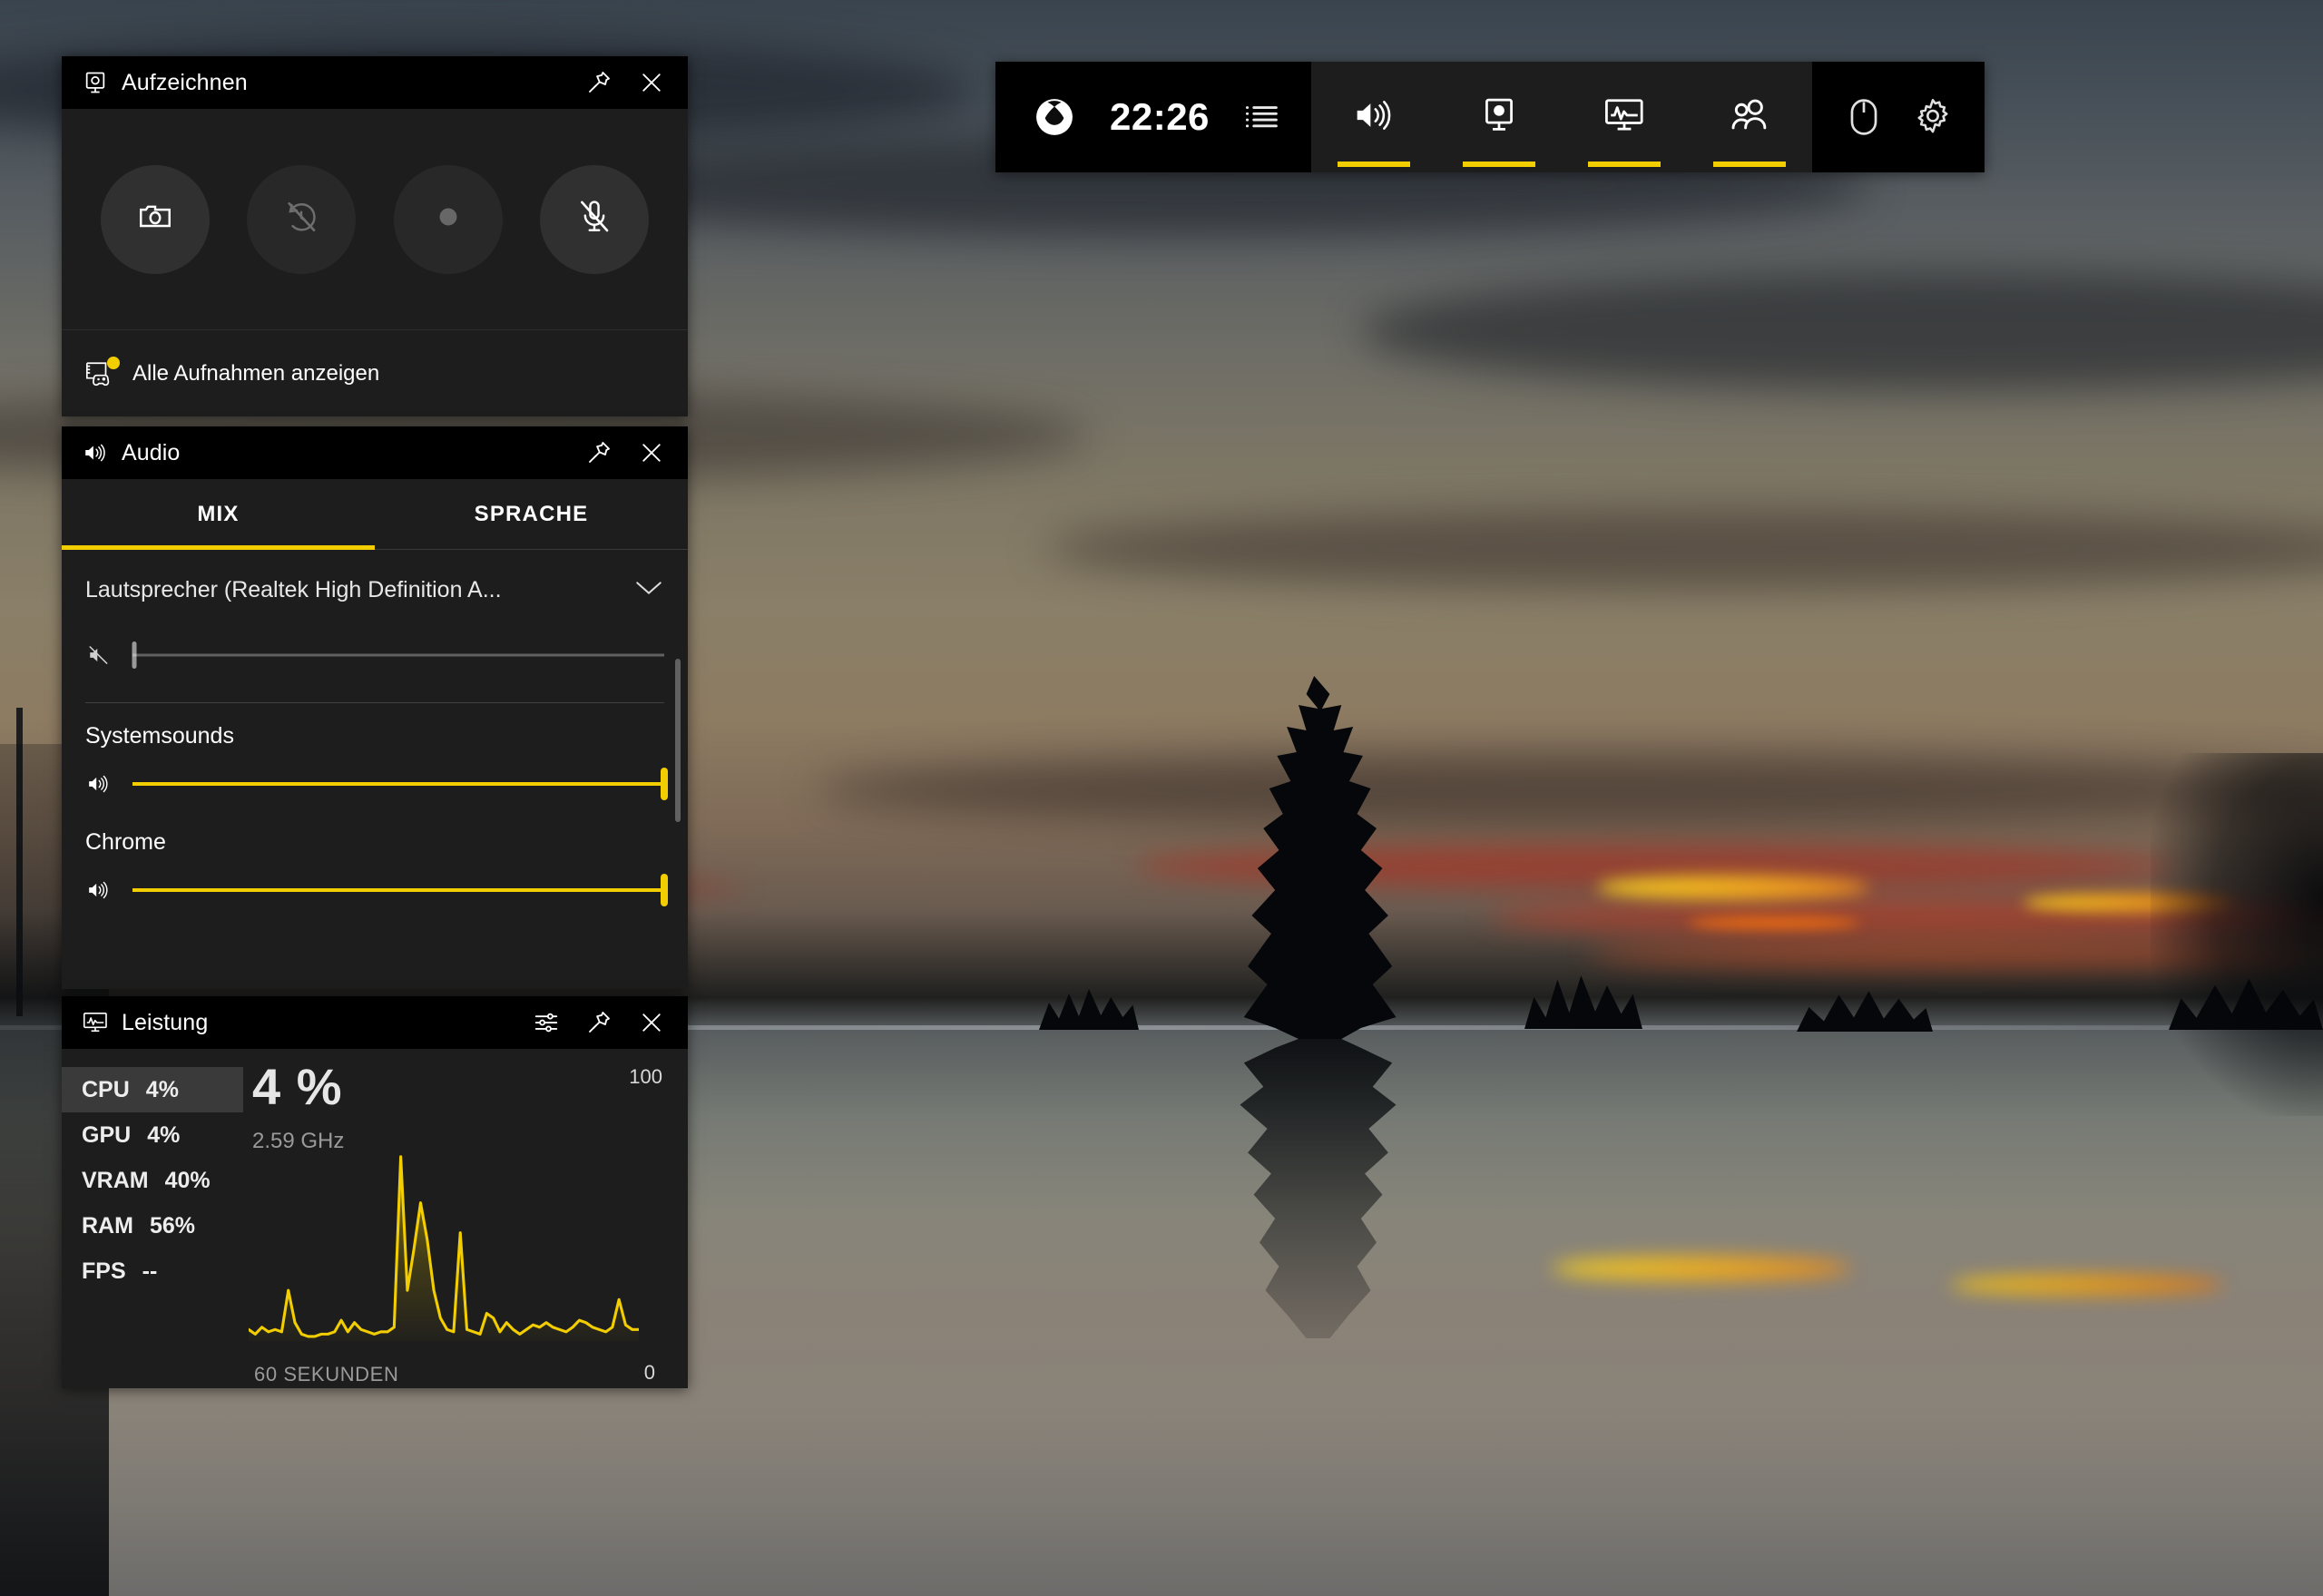 The height and width of the screenshot is (1596, 2323). I want to click on metric-vram: VRAM 40%, so click(153, 1180).